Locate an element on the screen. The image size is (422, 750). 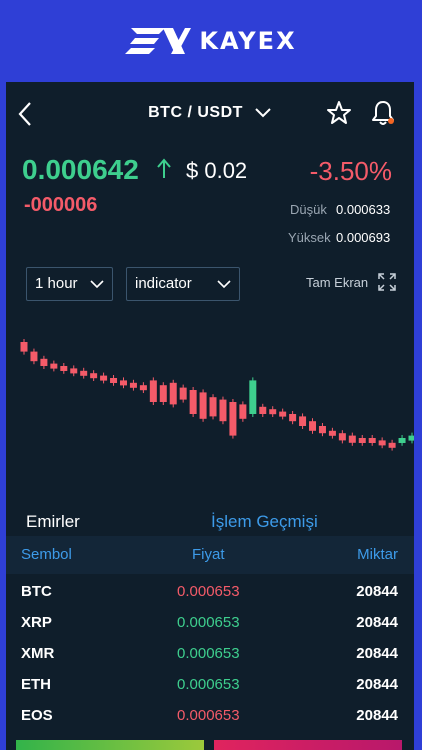
orders-tabs: Emirler İşlem Geçmişi is located at coordinates (210, 519).